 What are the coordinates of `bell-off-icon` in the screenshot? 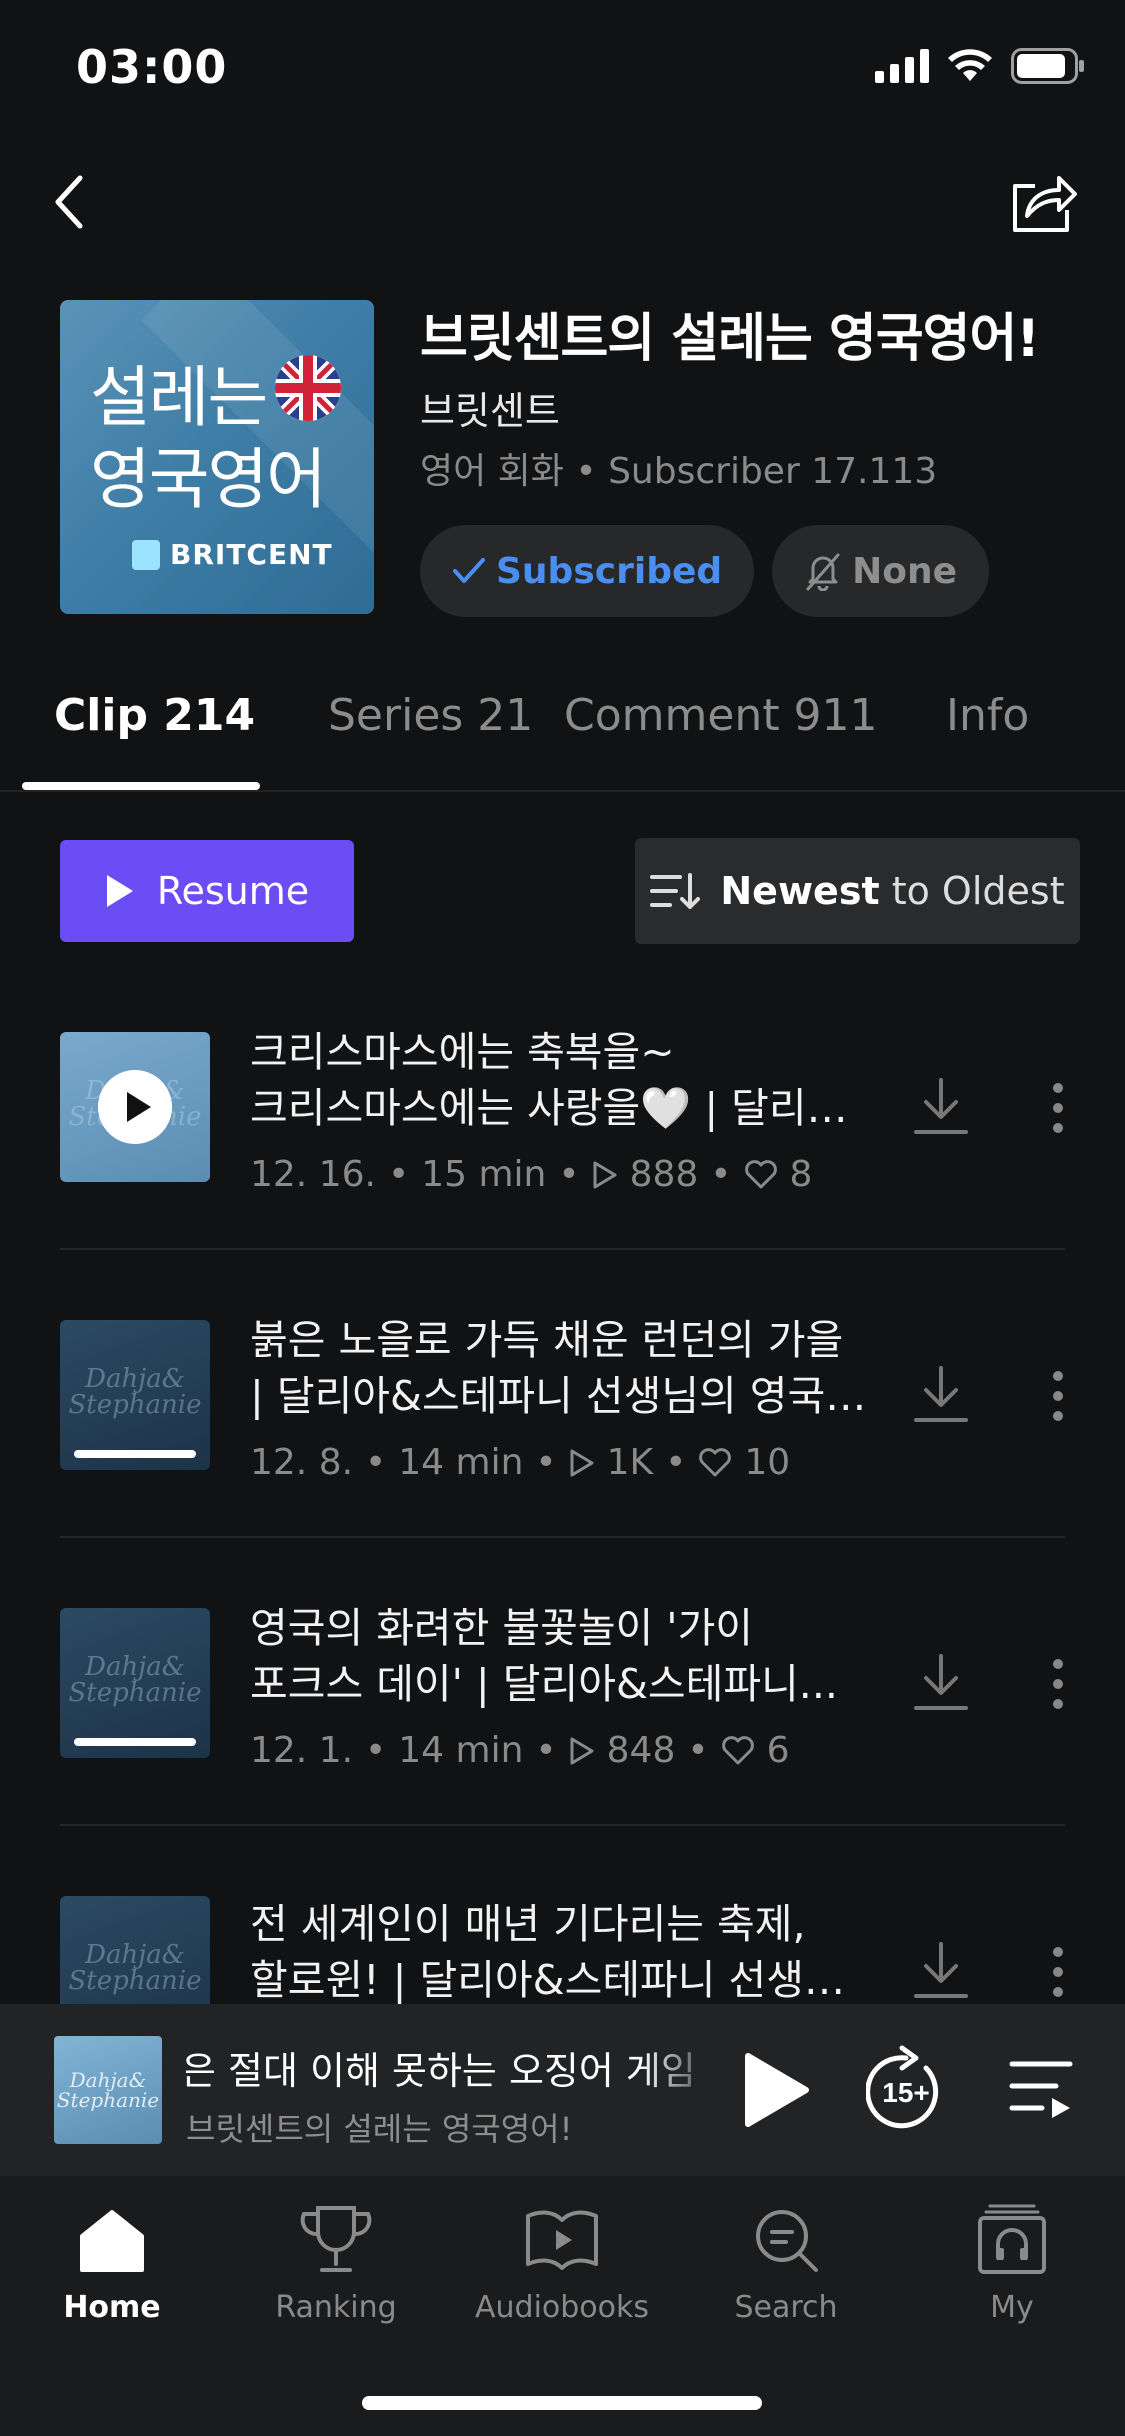 It's located at (823, 572).